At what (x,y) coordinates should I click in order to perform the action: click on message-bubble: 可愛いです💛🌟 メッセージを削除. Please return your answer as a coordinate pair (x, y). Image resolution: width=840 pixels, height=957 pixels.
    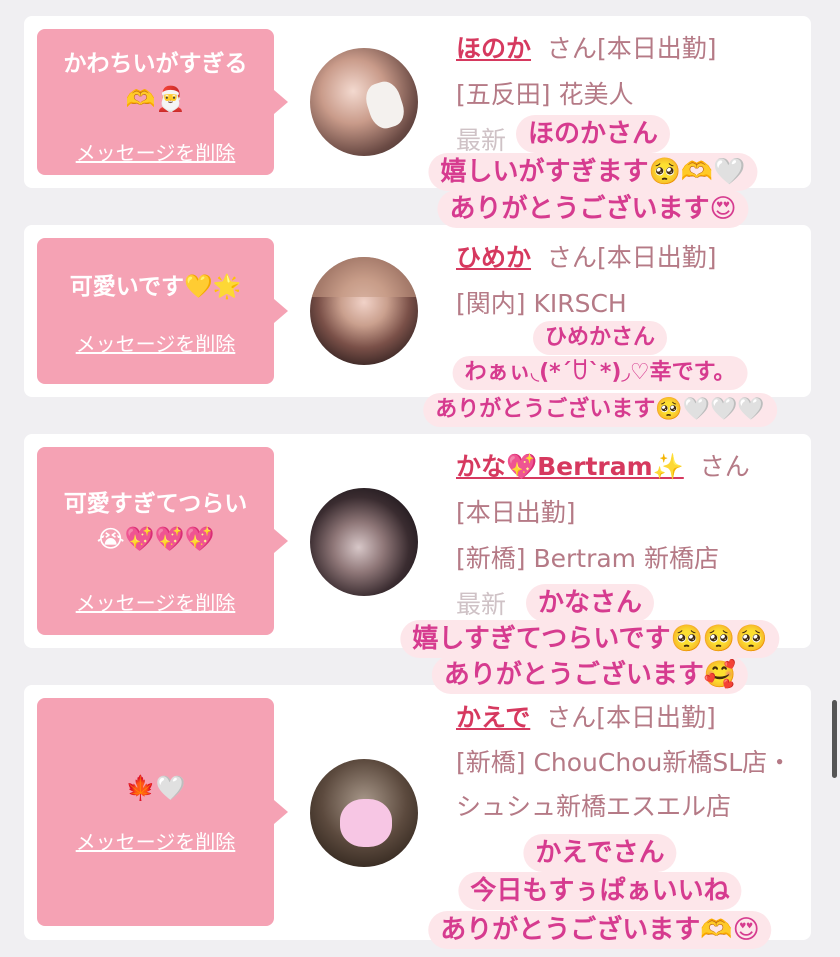
    Looking at the image, I should click on (155, 311).